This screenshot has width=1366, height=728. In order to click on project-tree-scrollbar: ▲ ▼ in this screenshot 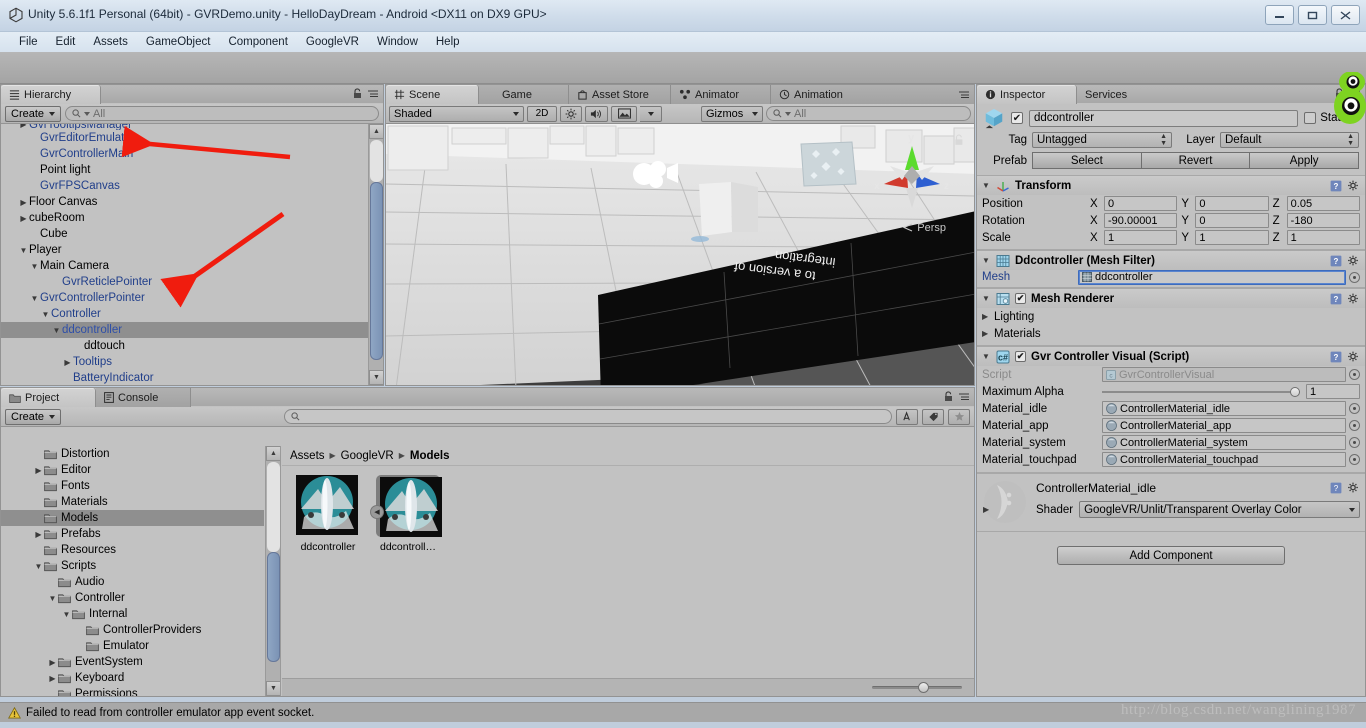, I will do `click(272, 571)`.